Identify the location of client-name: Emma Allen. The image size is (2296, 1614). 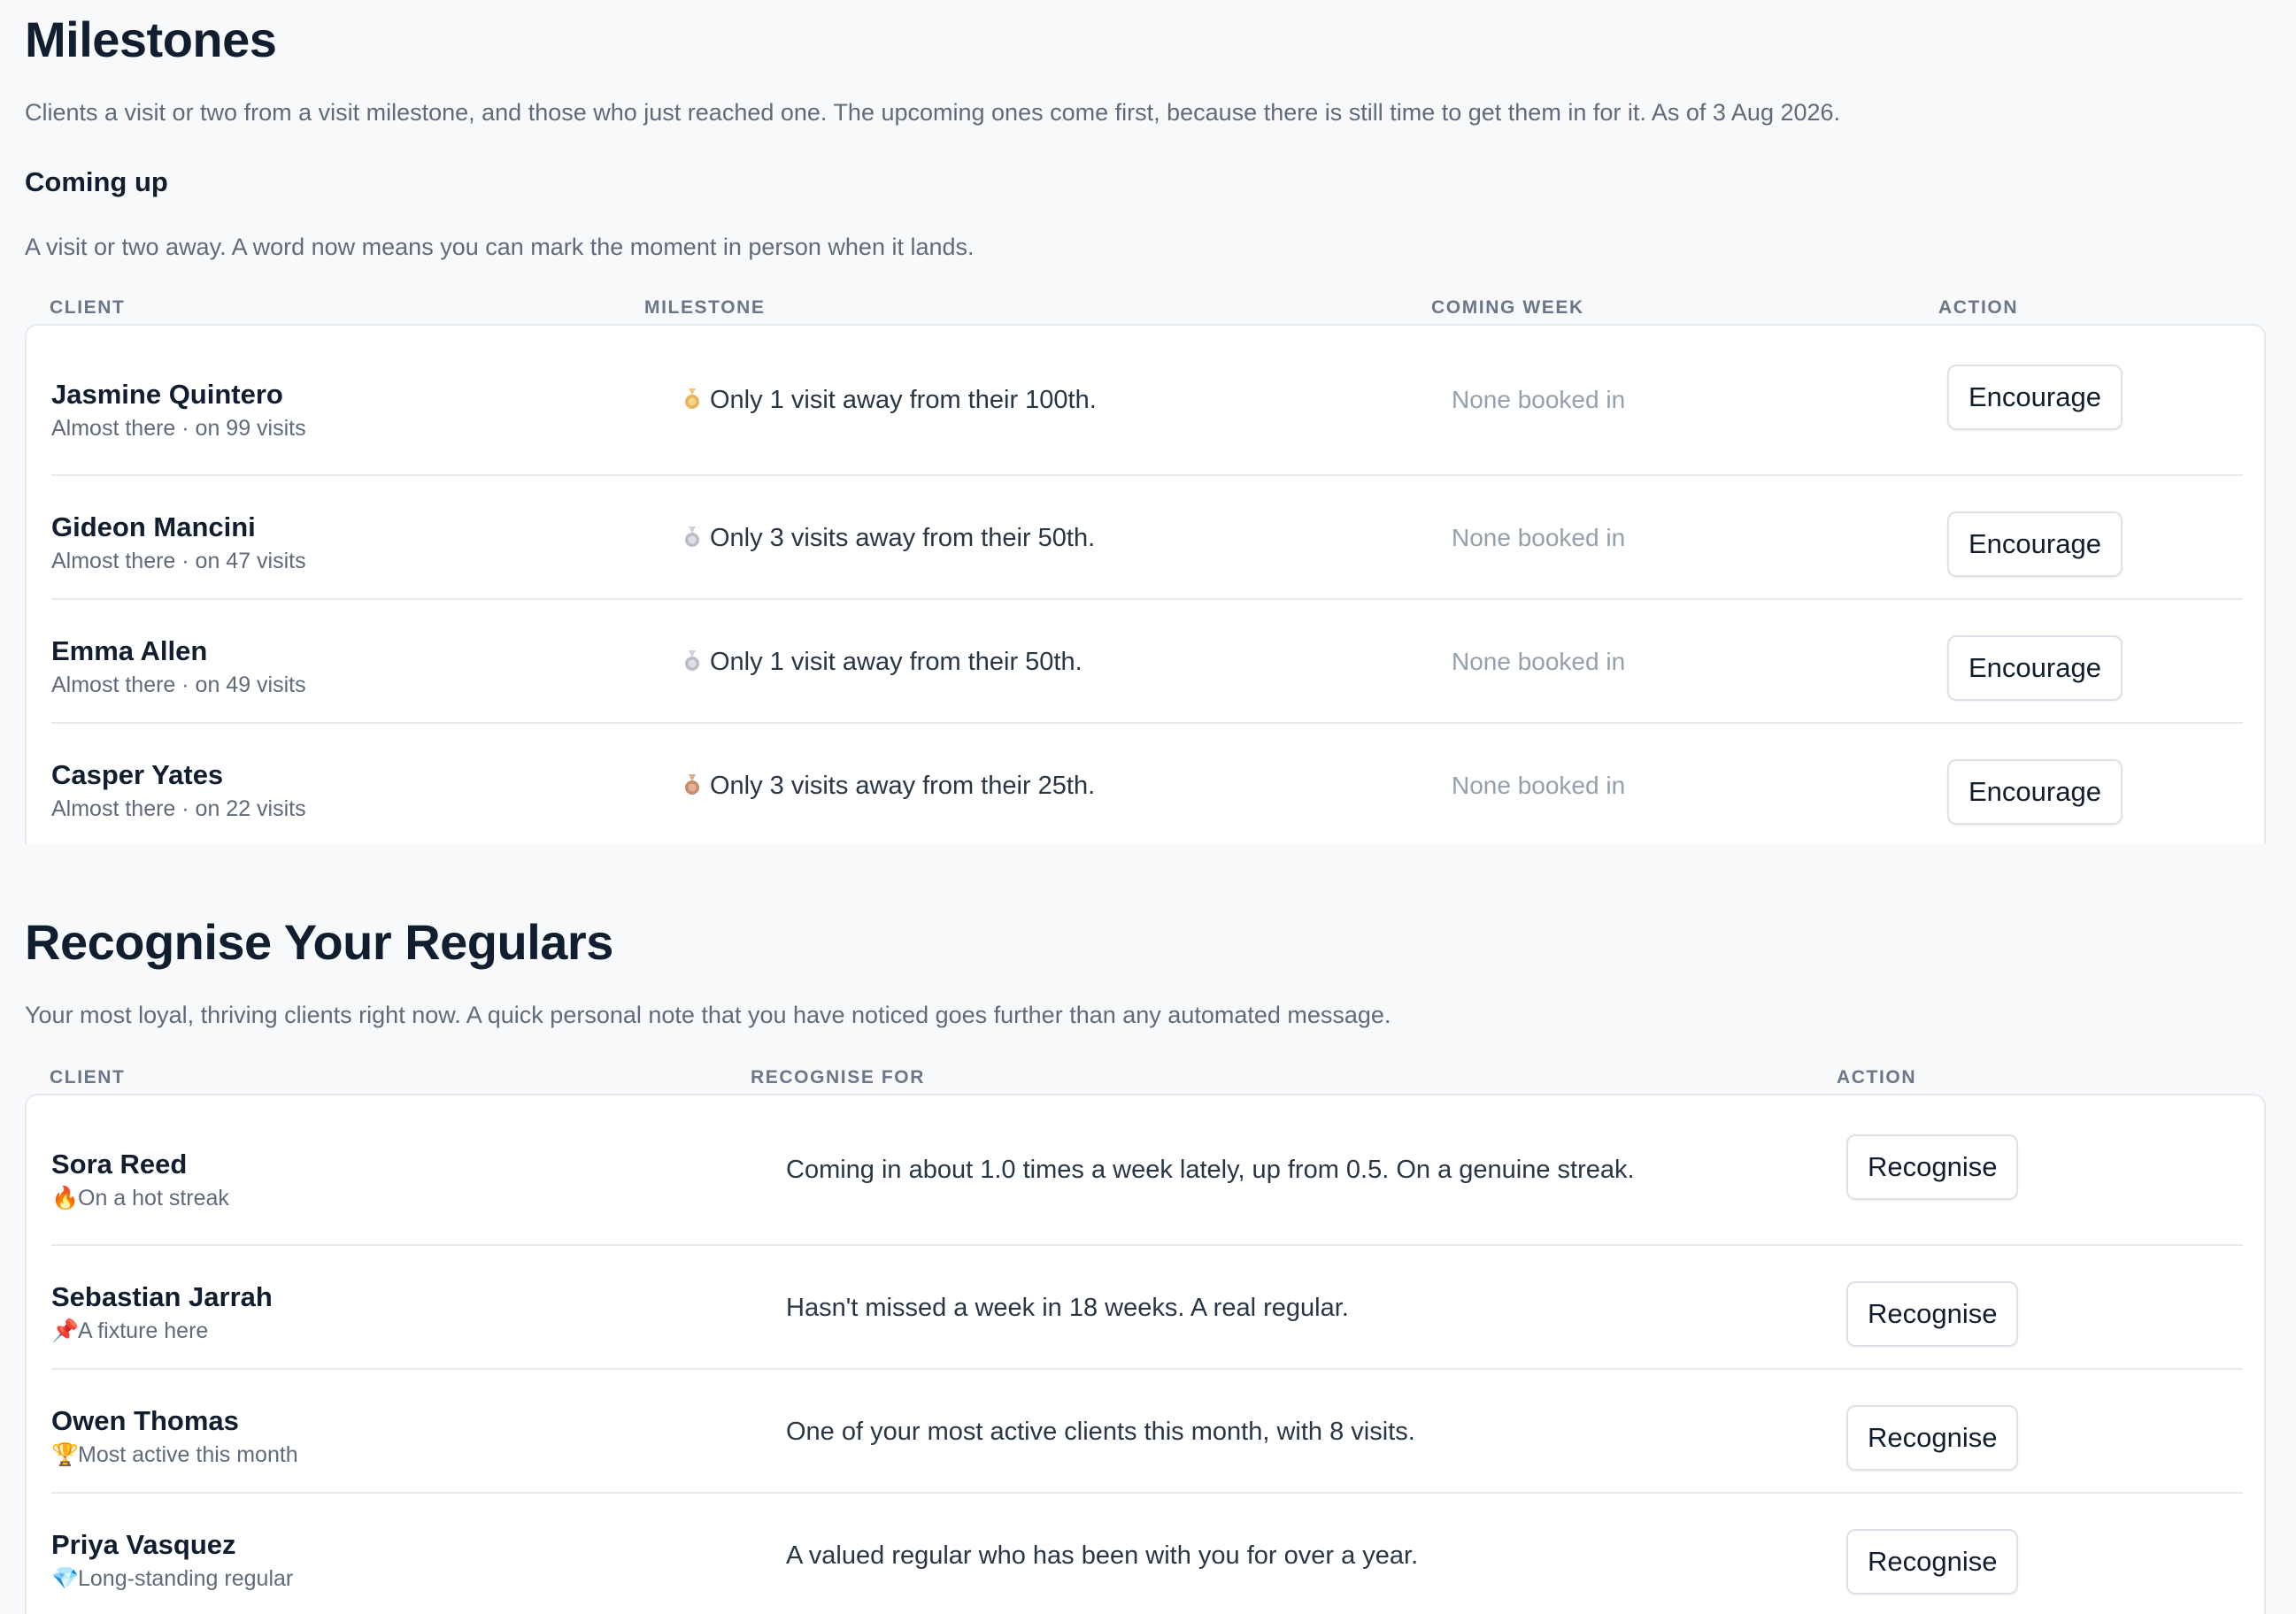
(129, 650).